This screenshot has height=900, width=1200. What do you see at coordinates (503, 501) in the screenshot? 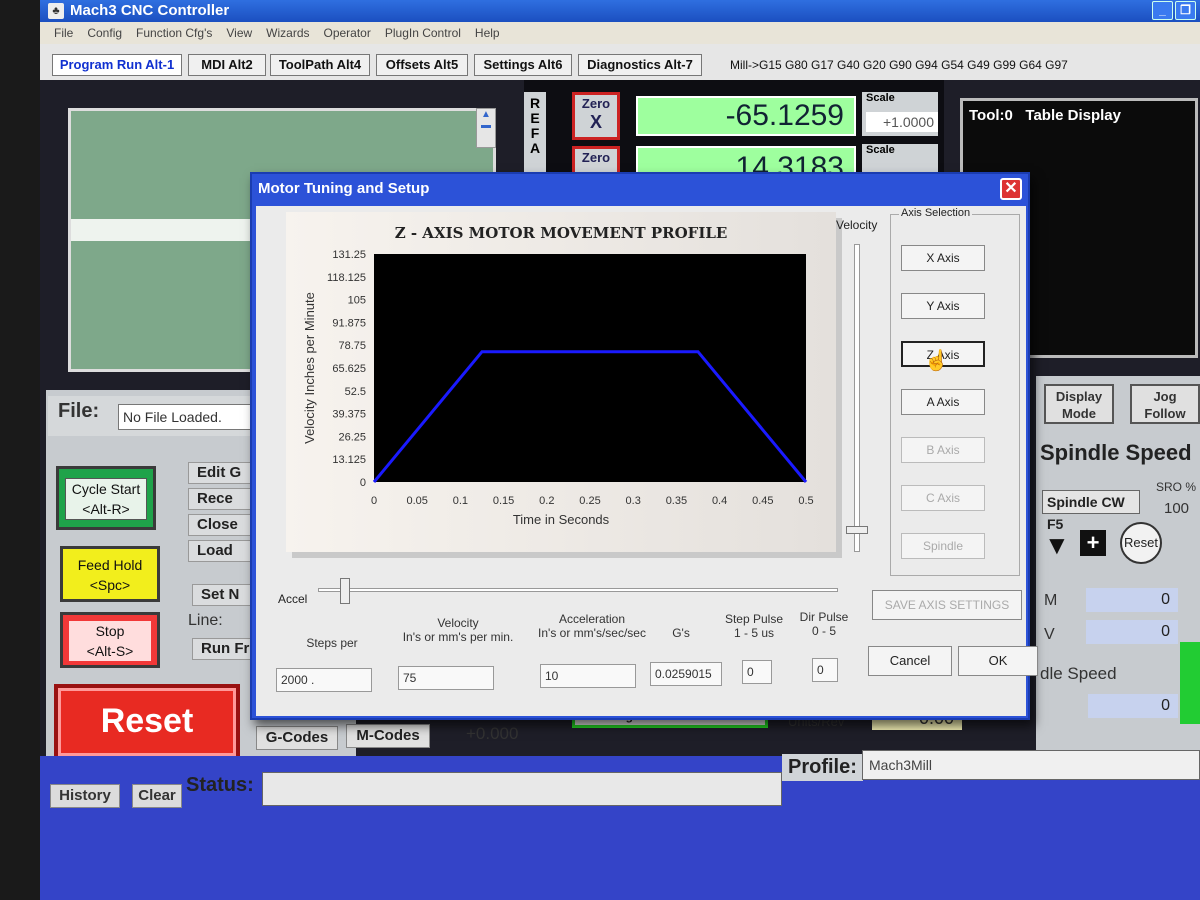
I see `x-tick-label: 0.15` at bounding box center [503, 501].